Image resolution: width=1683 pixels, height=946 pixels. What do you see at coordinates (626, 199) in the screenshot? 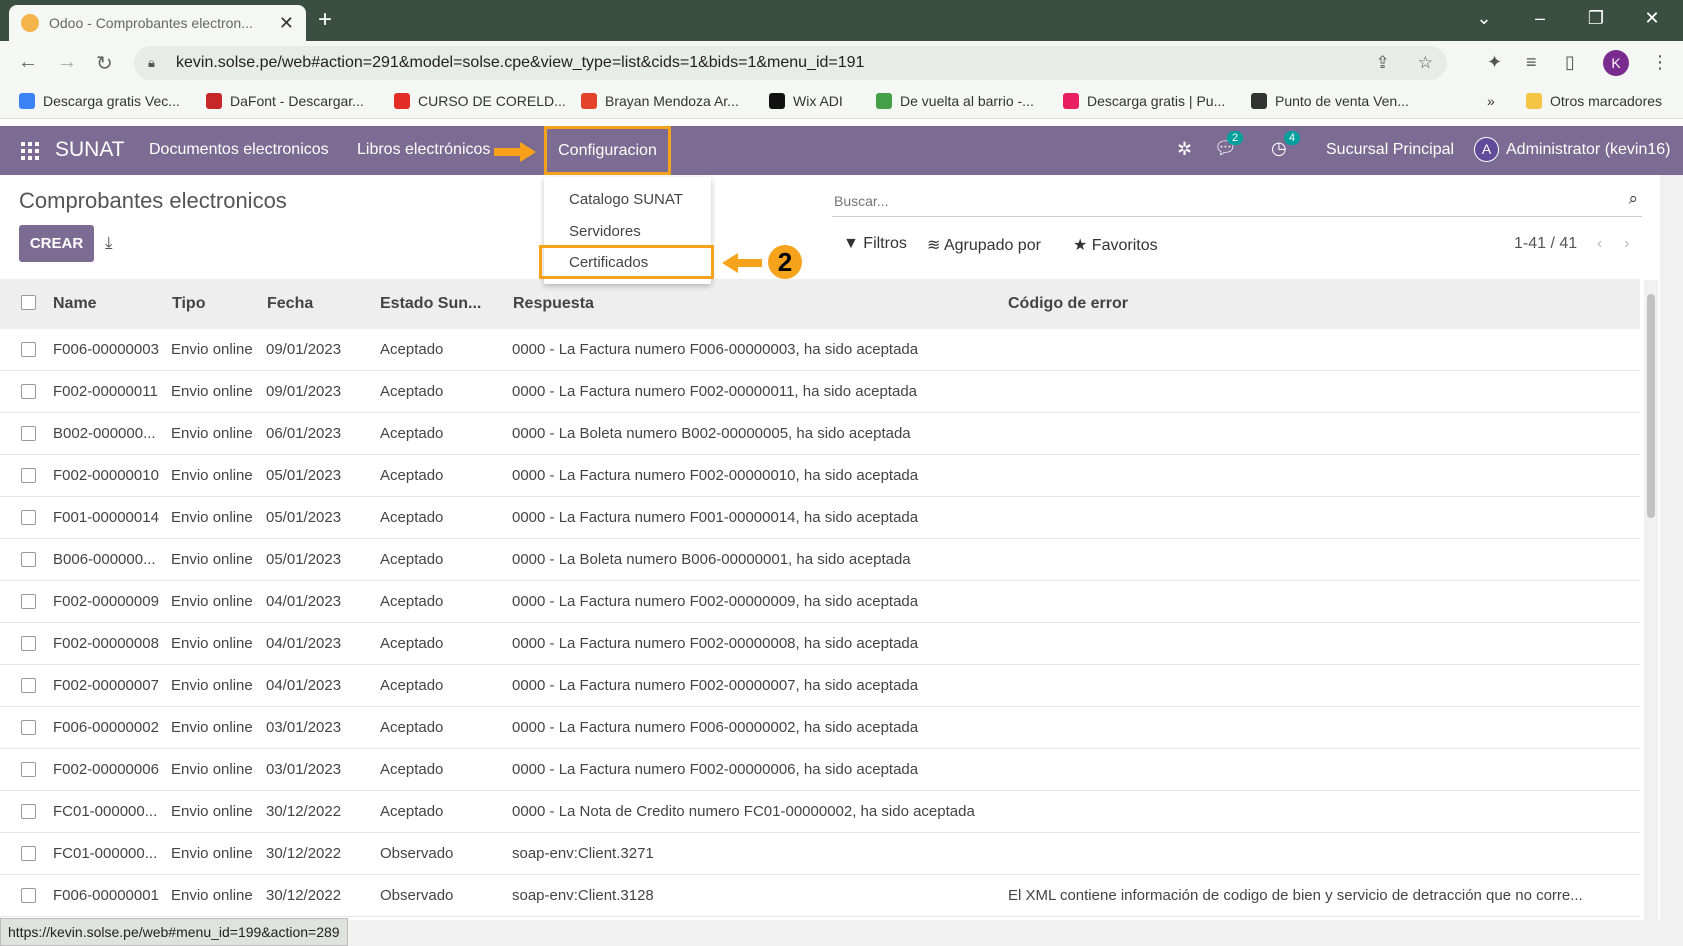
I see `dropdown-item-catalogo-sunat: Catalogo SUNAT` at bounding box center [626, 199].